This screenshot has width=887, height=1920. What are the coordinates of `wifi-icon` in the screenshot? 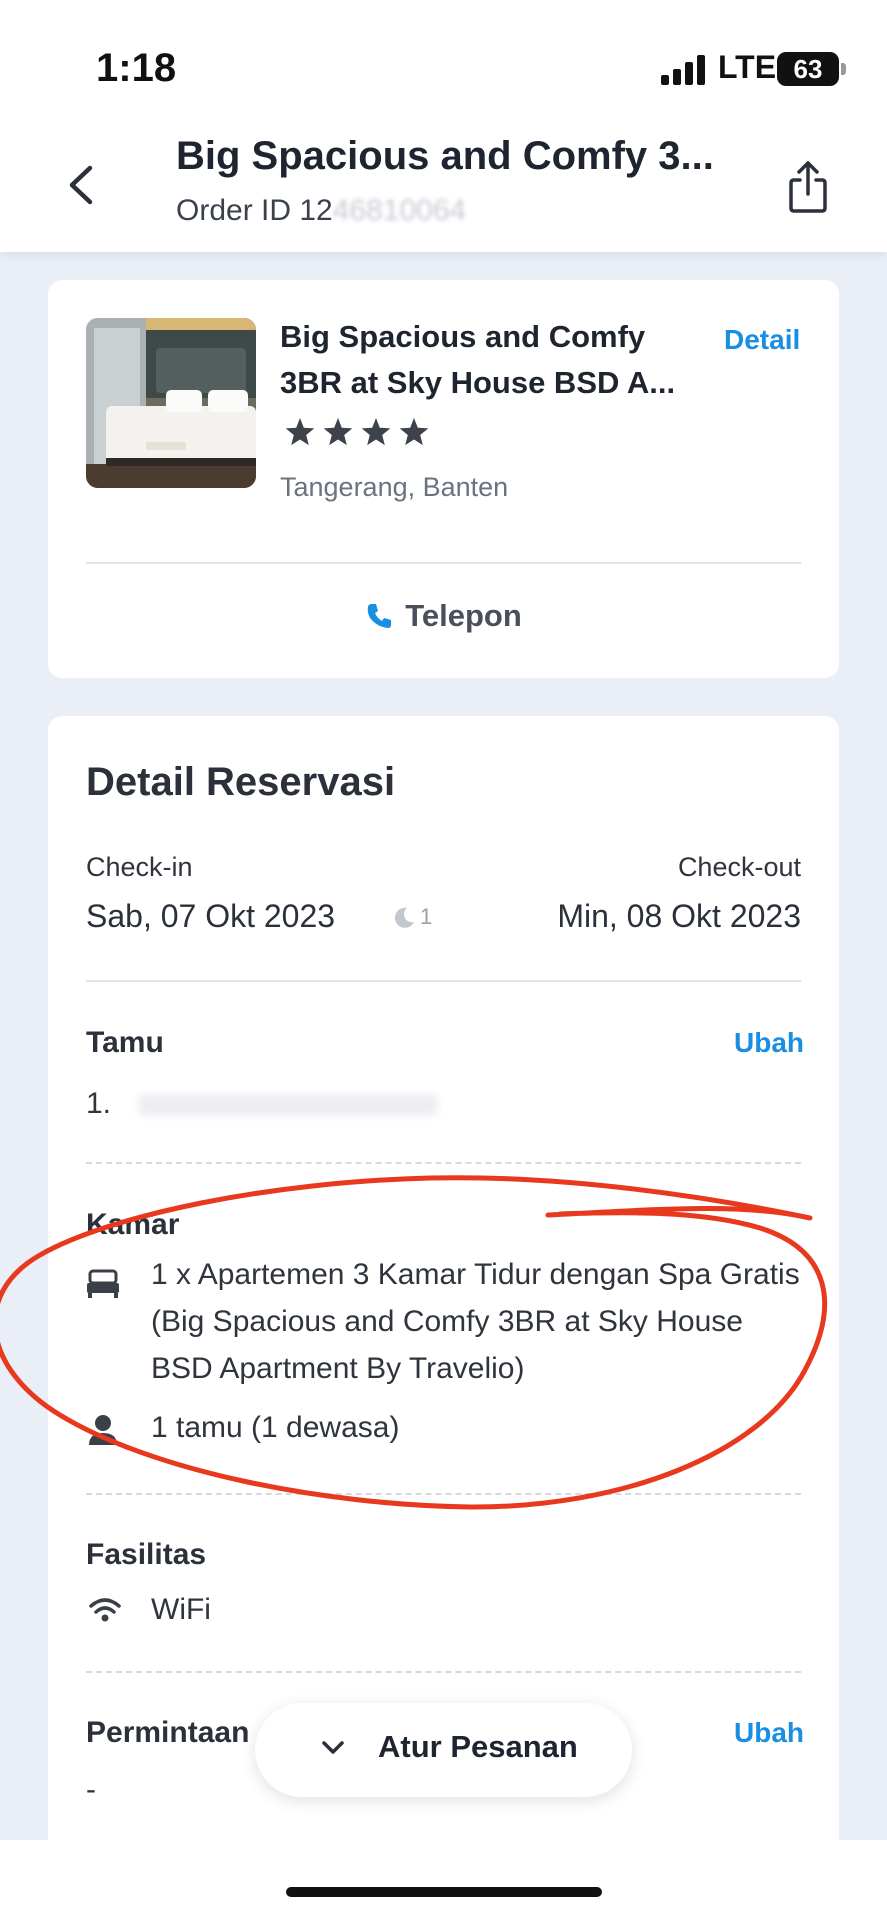 It's located at (105, 1610).